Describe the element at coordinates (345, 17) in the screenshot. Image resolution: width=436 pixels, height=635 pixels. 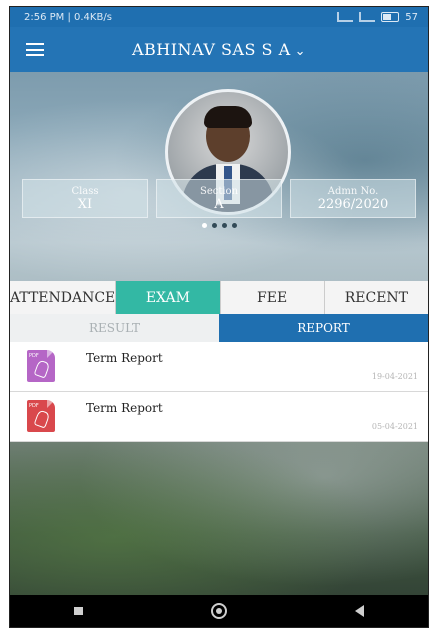
I see `signal-icon` at that location.